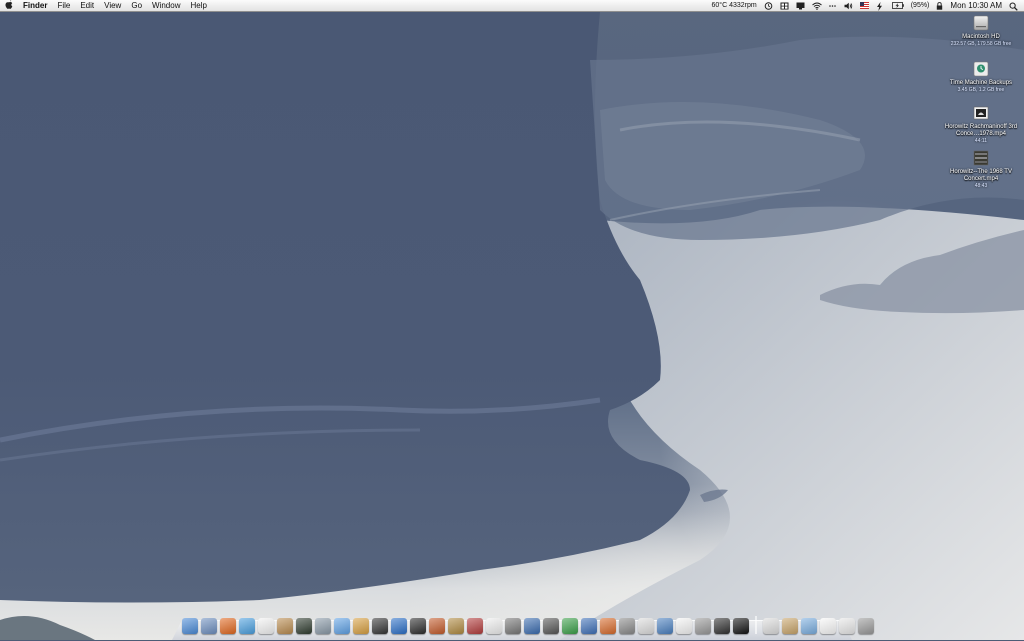  Describe the element at coordinates (646, 626) in the screenshot. I see `script-editor-icon` at that location.